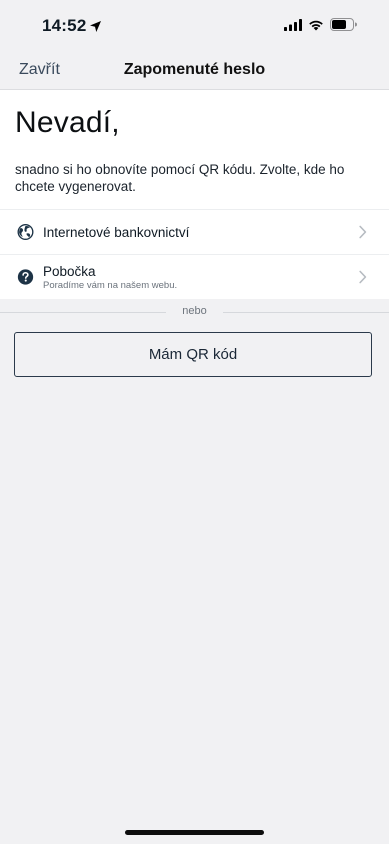 Image resolution: width=389 pixels, height=844 pixels. Describe the element at coordinates (316, 25) in the screenshot. I see `wifi-icon` at that location.